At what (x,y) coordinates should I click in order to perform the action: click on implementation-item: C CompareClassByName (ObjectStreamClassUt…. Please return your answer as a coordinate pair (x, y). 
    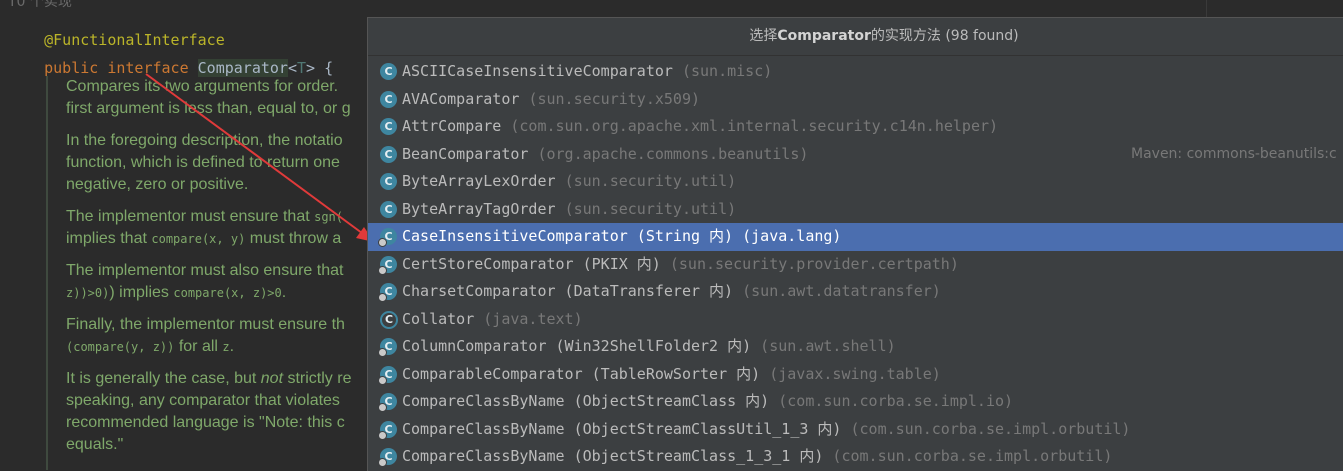
    Looking at the image, I should click on (855, 430).